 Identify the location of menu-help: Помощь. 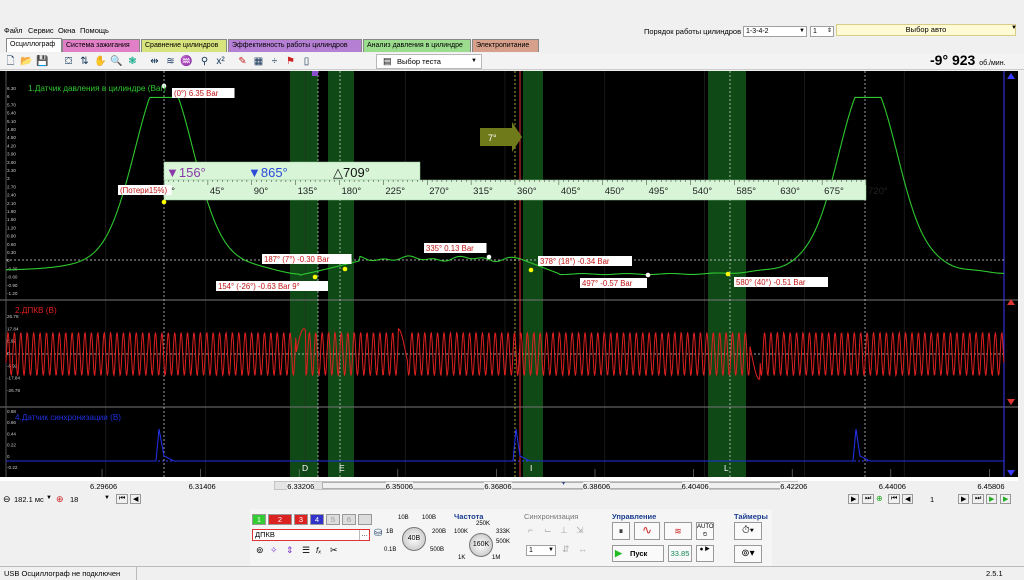
(94, 30).